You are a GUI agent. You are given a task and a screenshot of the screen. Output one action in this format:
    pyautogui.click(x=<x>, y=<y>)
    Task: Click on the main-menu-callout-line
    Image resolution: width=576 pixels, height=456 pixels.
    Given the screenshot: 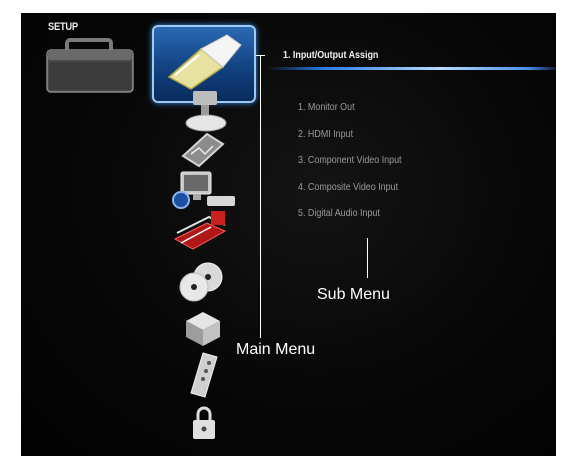 What is the action you would take?
    pyautogui.click(x=260, y=196)
    